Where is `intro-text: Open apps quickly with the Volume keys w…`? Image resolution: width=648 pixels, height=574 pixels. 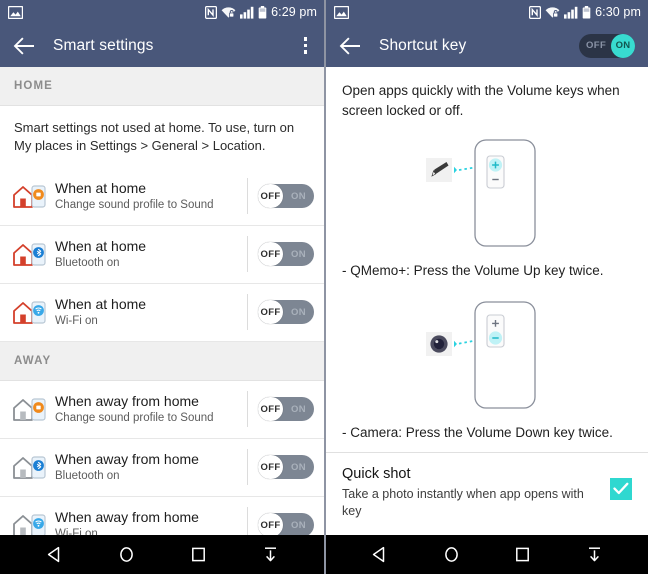
intro-text: Open apps quickly with the Volume keys w… is located at coordinates (481, 101).